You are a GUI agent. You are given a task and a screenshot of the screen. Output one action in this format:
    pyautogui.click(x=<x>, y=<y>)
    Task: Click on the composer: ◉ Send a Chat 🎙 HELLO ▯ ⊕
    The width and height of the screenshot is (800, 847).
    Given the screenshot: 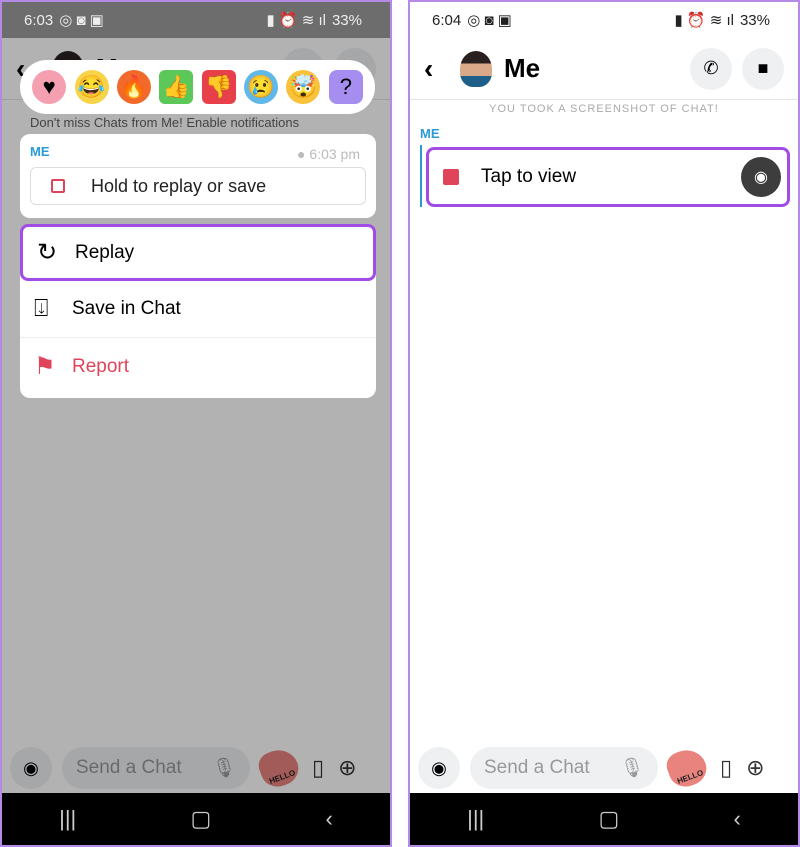 What is the action you would take?
    pyautogui.click(x=604, y=768)
    